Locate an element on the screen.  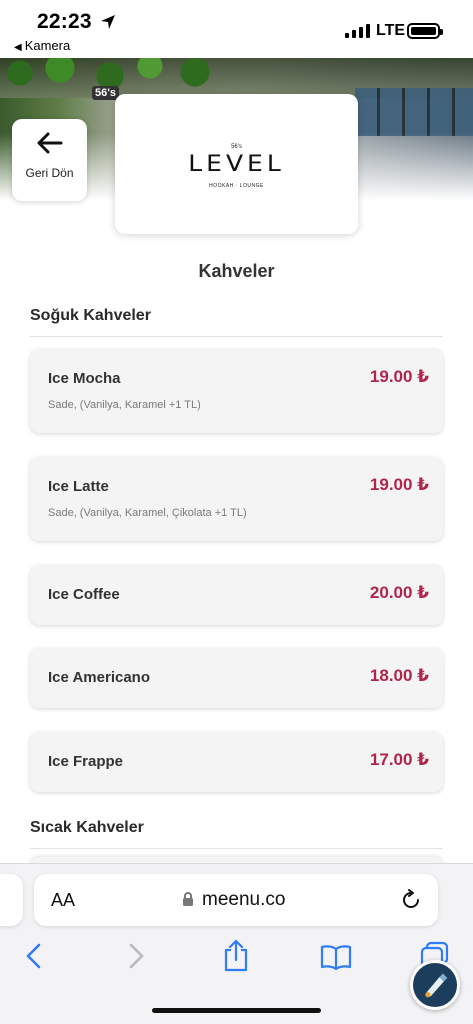
back-icon is located at coordinates (34, 956).